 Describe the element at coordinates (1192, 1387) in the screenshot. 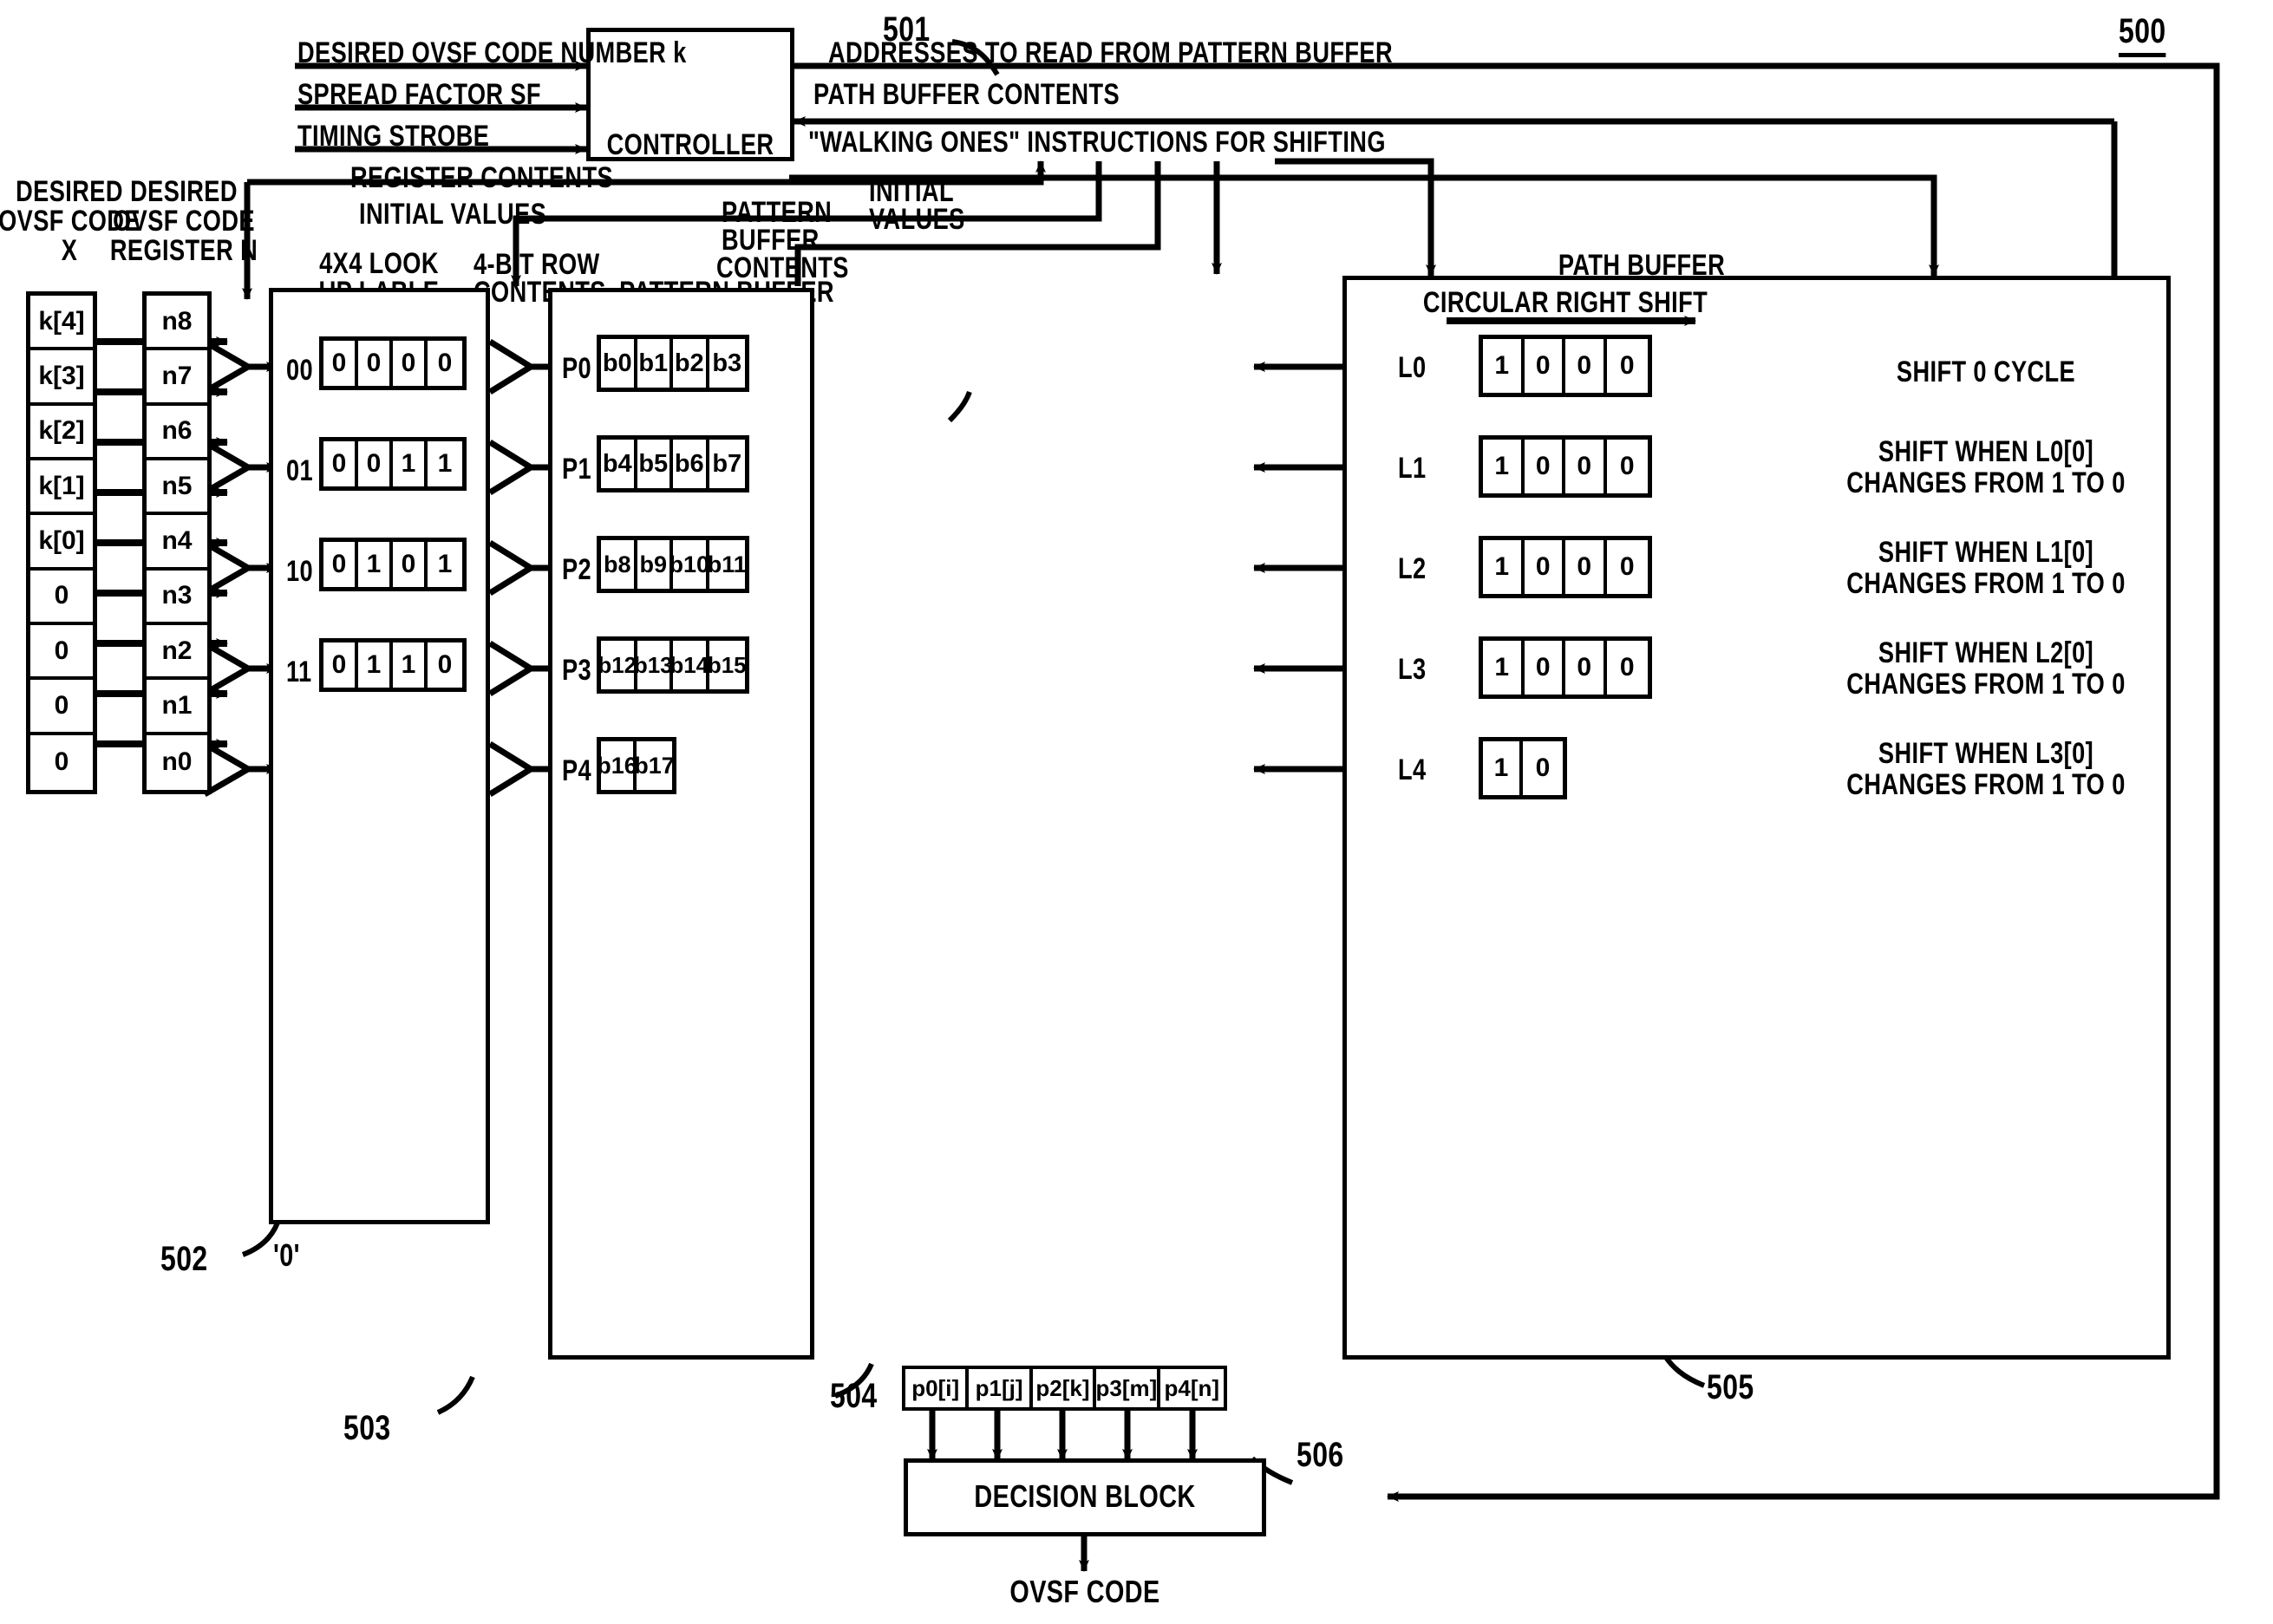

I see `pattern-output: p4[n]` at that location.